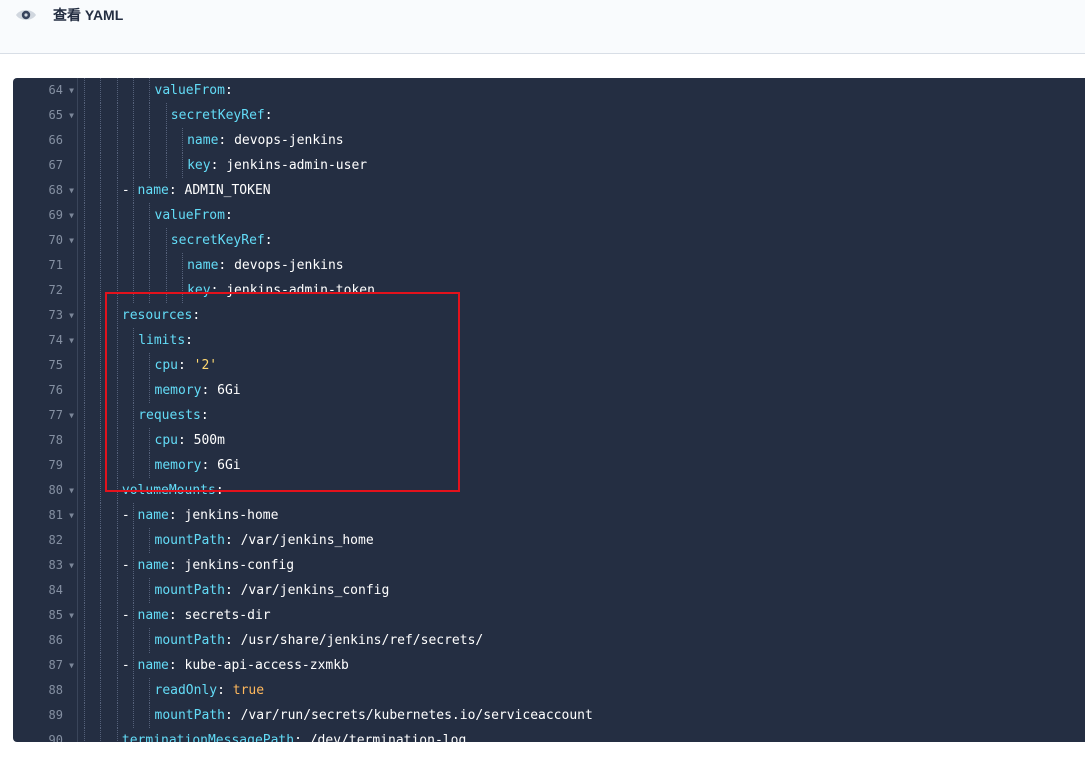 The image size is (1085, 757). Describe the element at coordinates (45, 290) in the screenshot. I see `line-gutter: 72` at that location.